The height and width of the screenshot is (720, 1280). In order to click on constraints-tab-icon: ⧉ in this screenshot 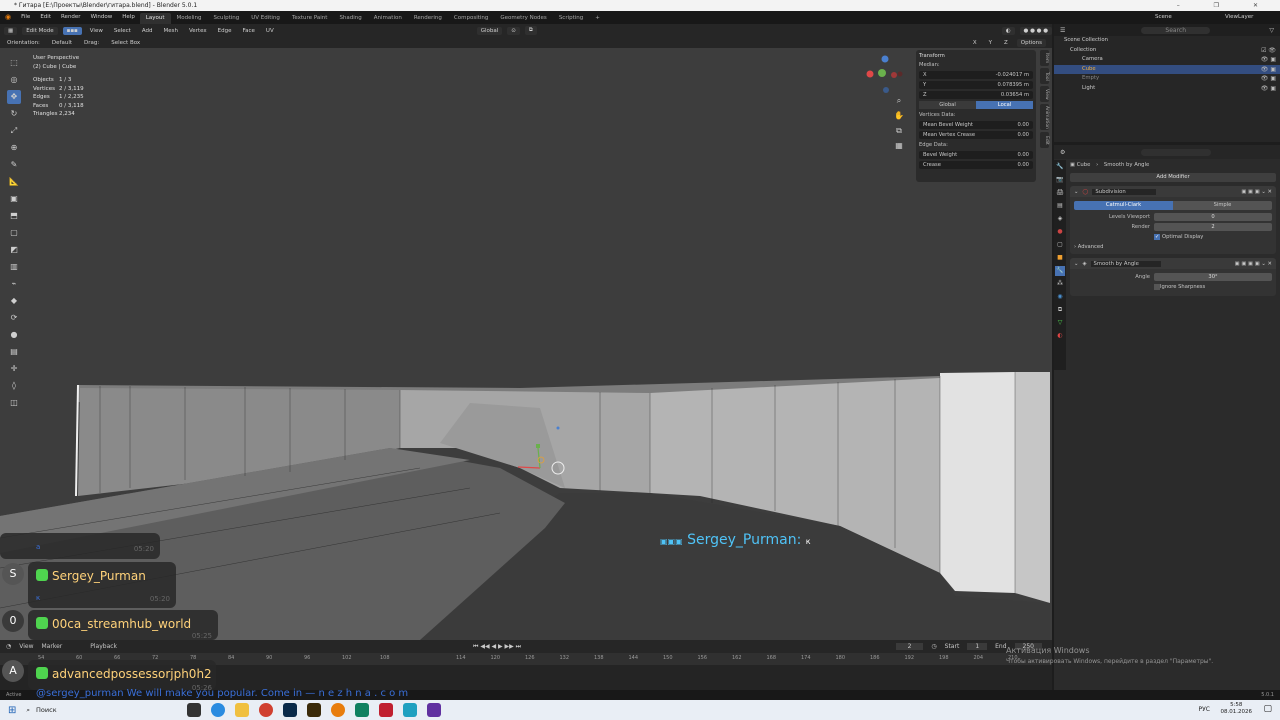, I will do `click(1060, 310)`.